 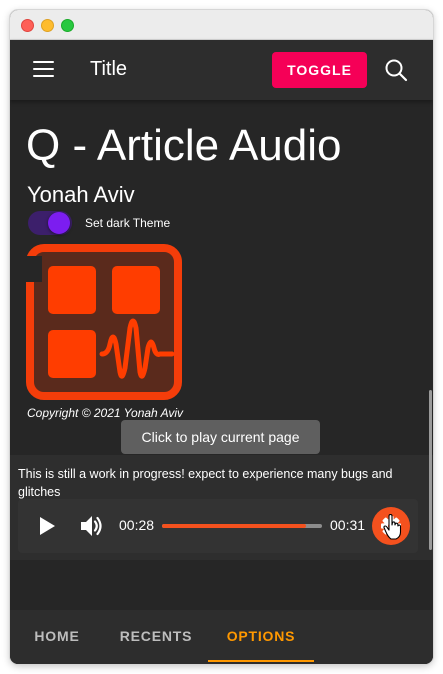 I want to click on window-titlebar, so click(x=221, y=25).